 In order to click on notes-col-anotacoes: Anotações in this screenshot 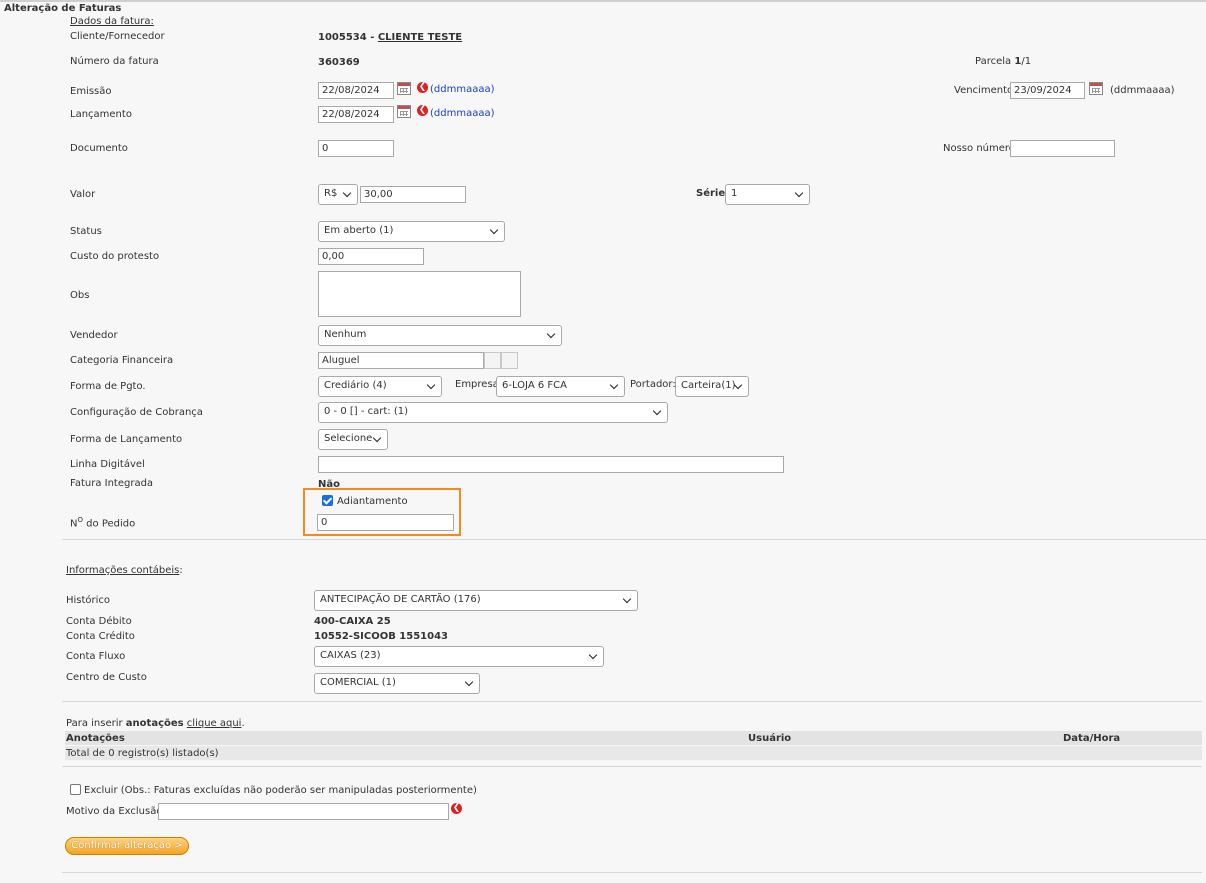, I will do `click(95, 738)`.